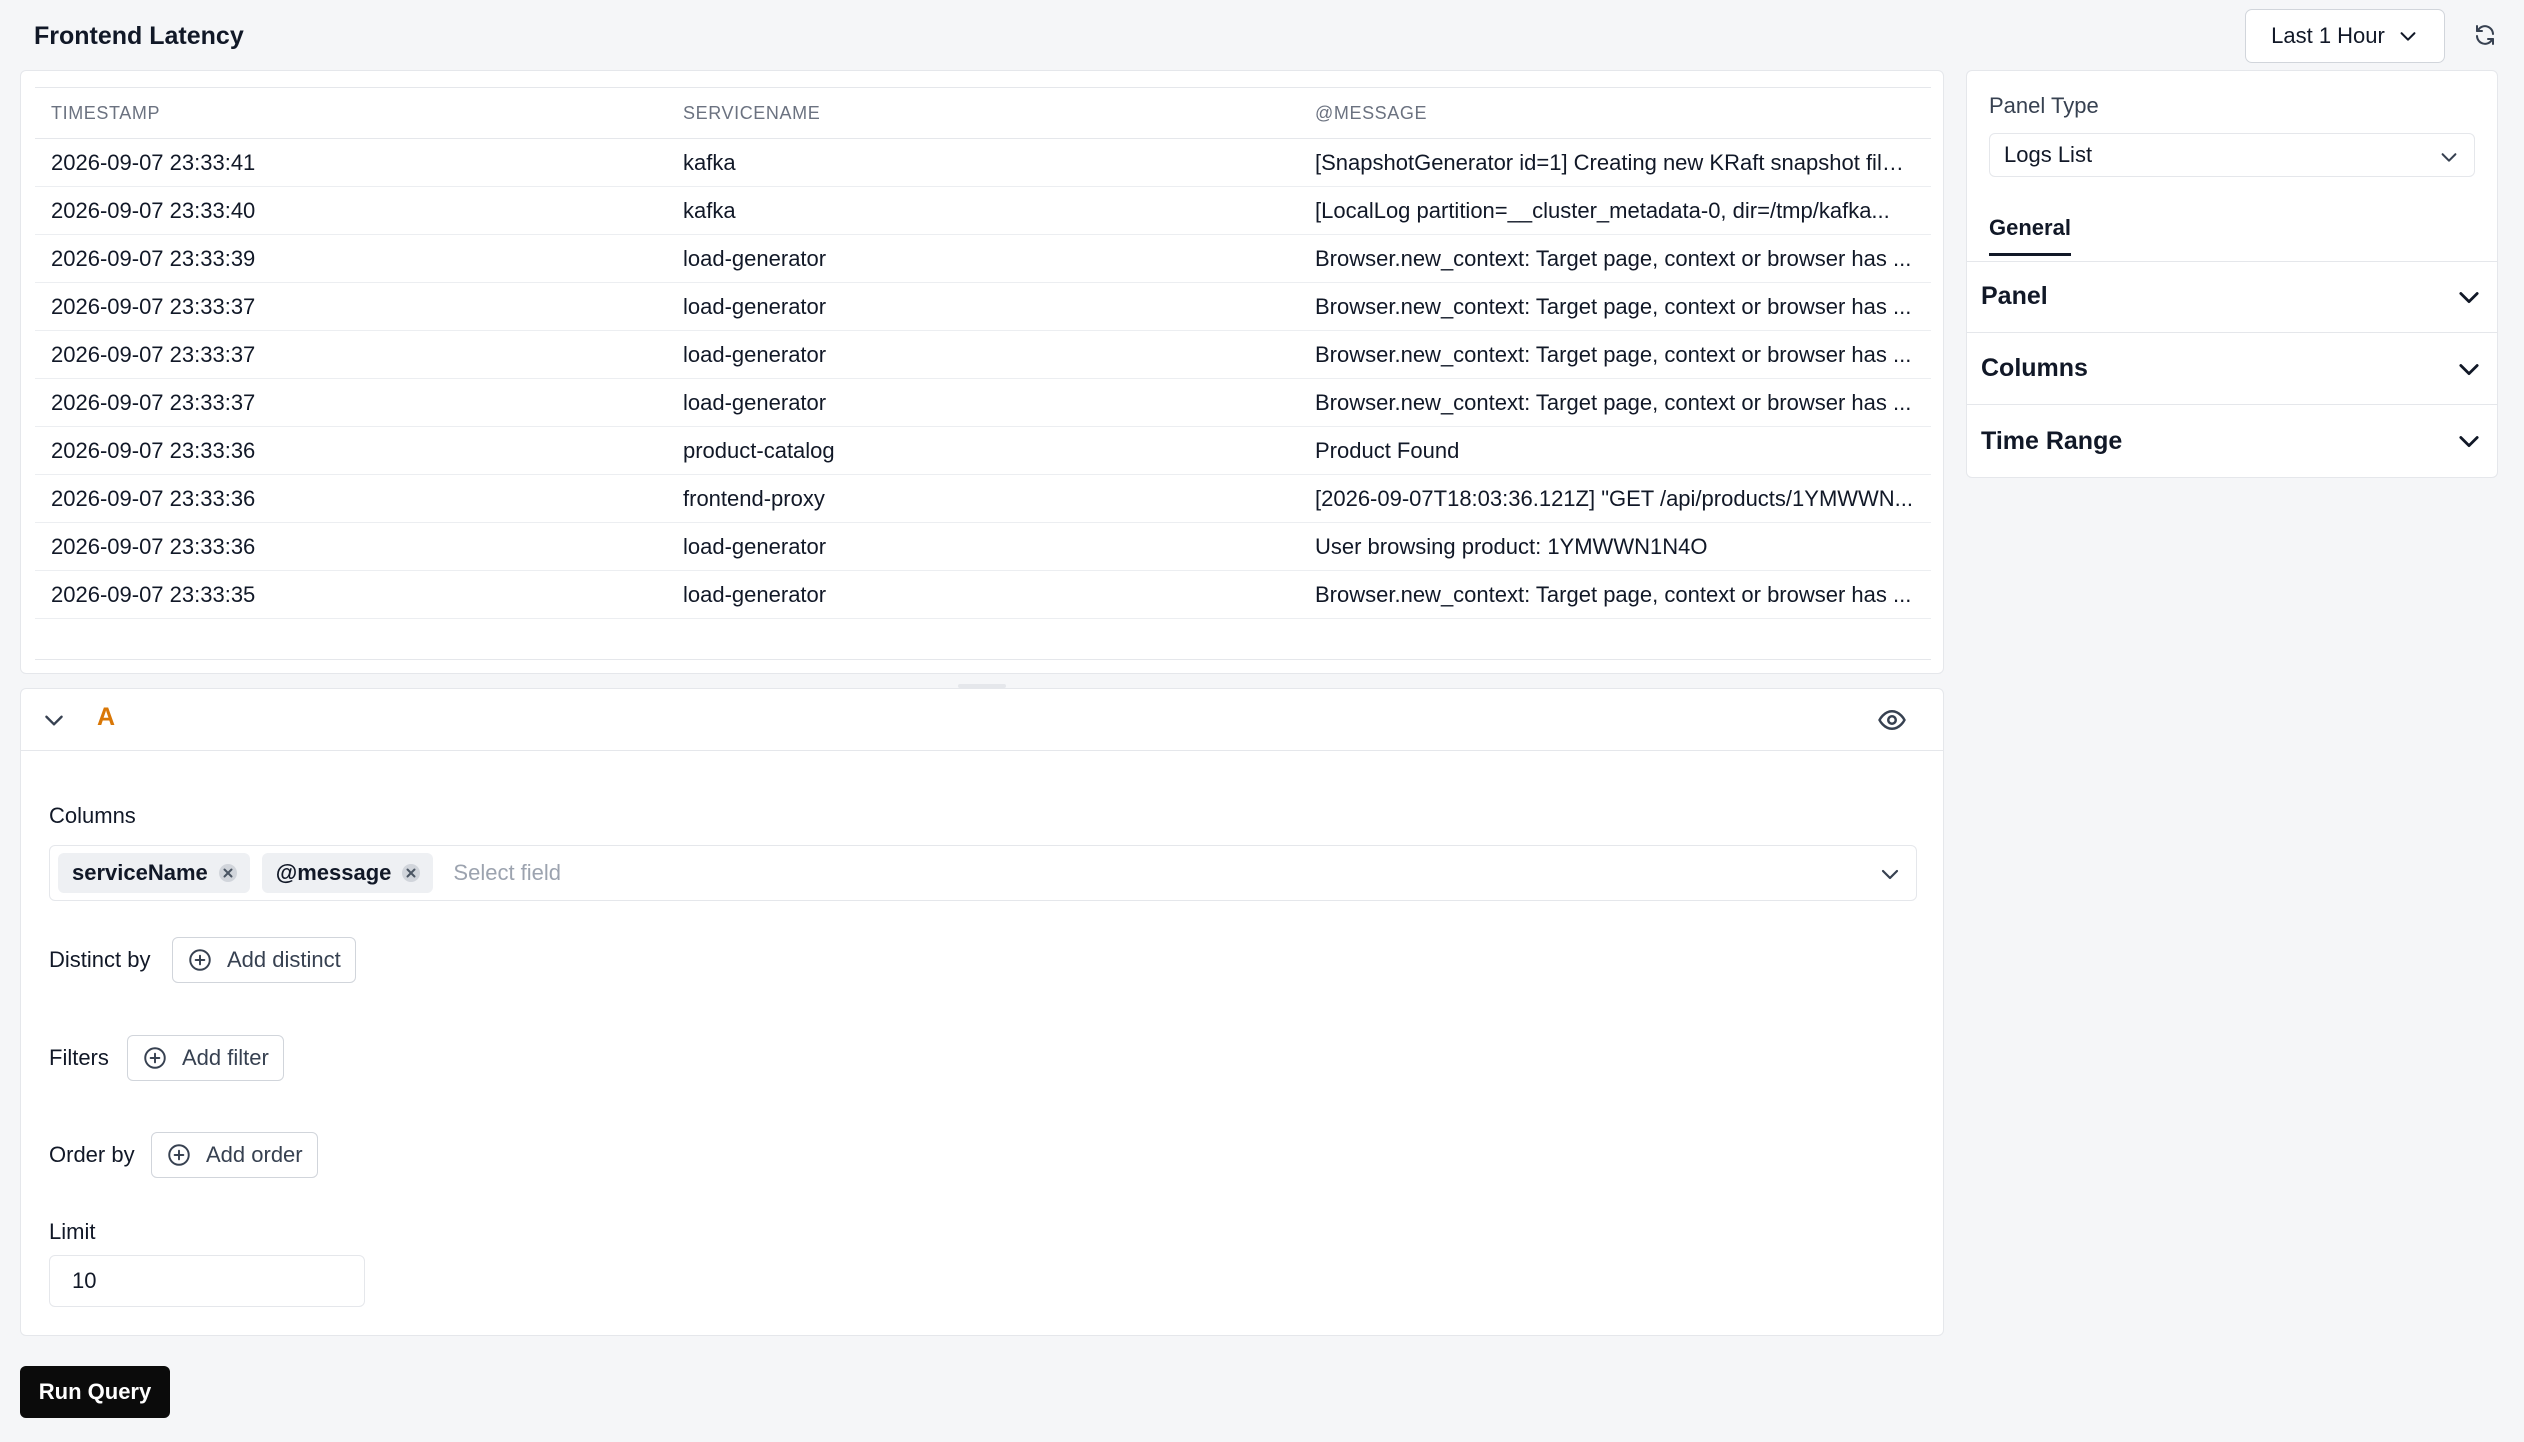  What do you see at coordinates (1387, 450) in the screenshot?
I see `cell-message: Product Found` at bounding box center [1387, 450].